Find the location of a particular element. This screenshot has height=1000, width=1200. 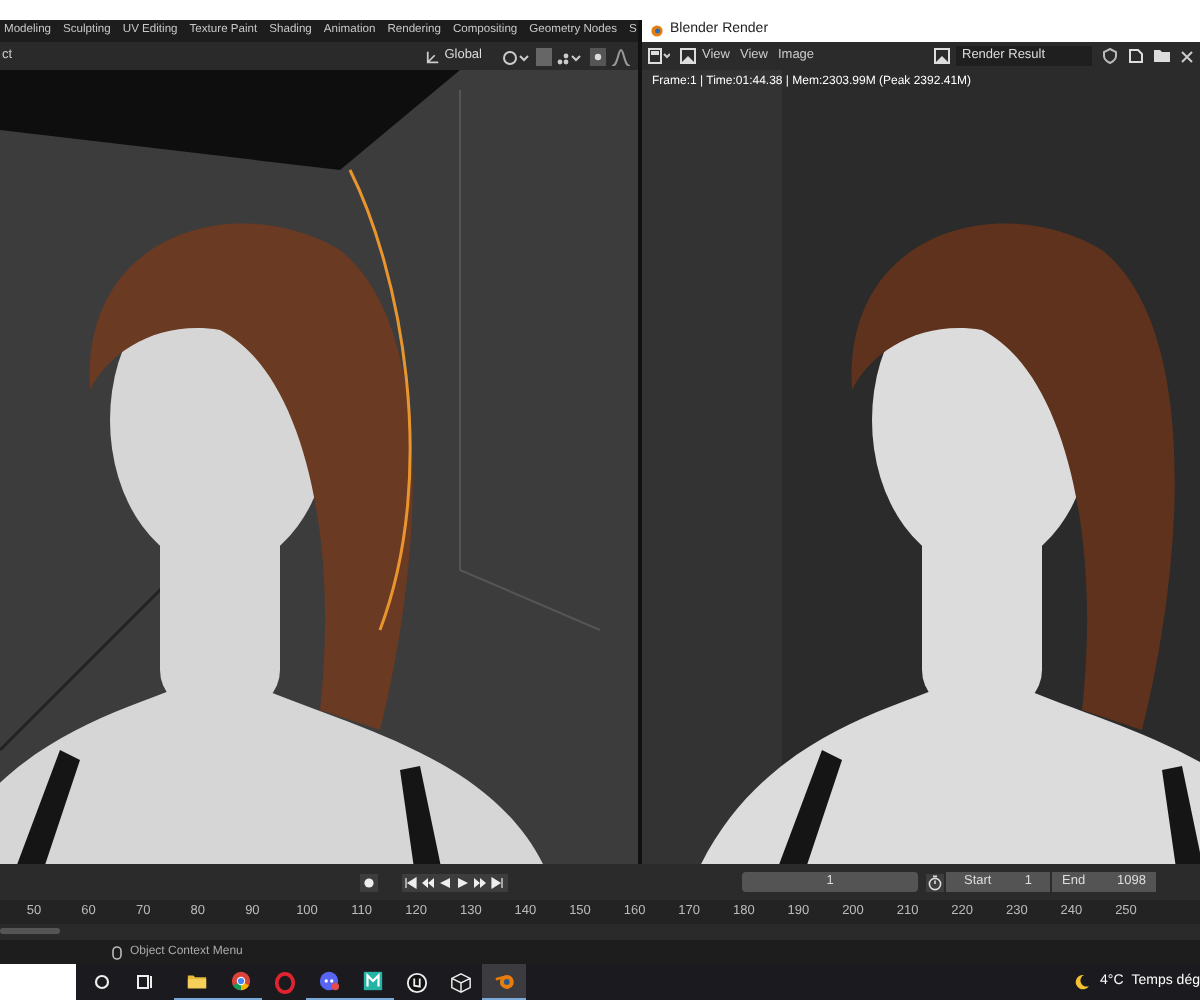

ring-icon is located at coordinates (284, 982).